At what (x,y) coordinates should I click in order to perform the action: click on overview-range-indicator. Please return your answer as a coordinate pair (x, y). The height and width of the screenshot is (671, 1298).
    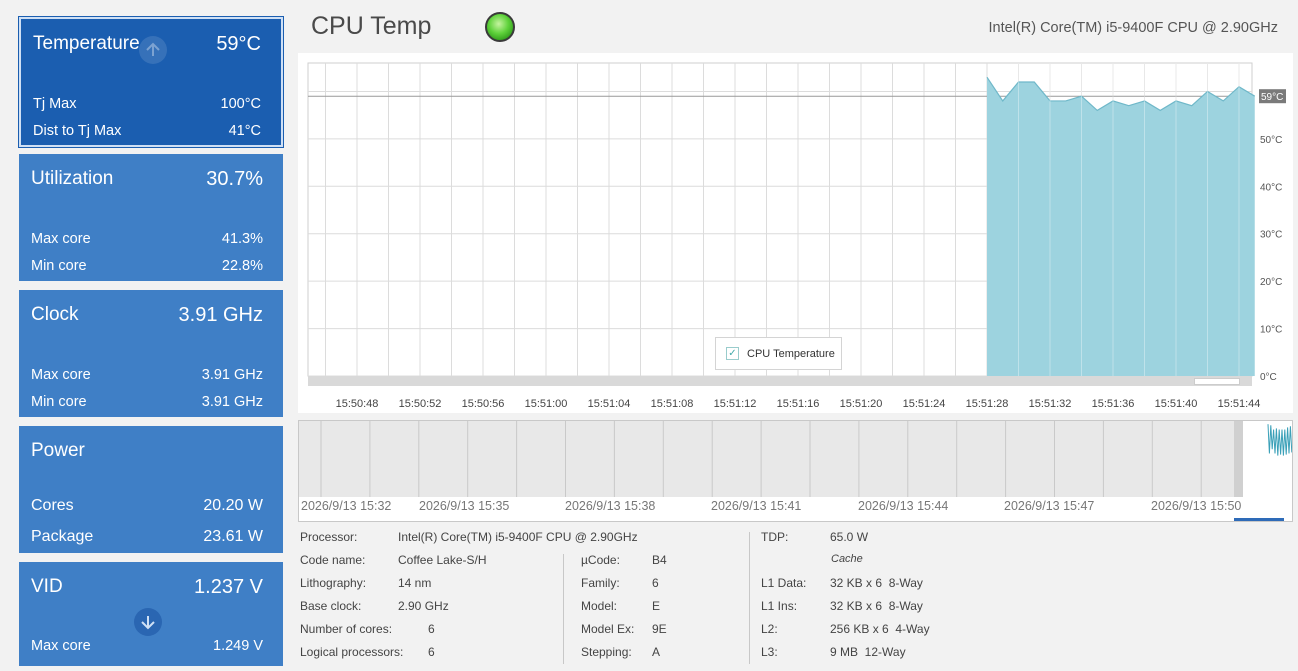
    Looking at the image, I should click on (1259, 519).